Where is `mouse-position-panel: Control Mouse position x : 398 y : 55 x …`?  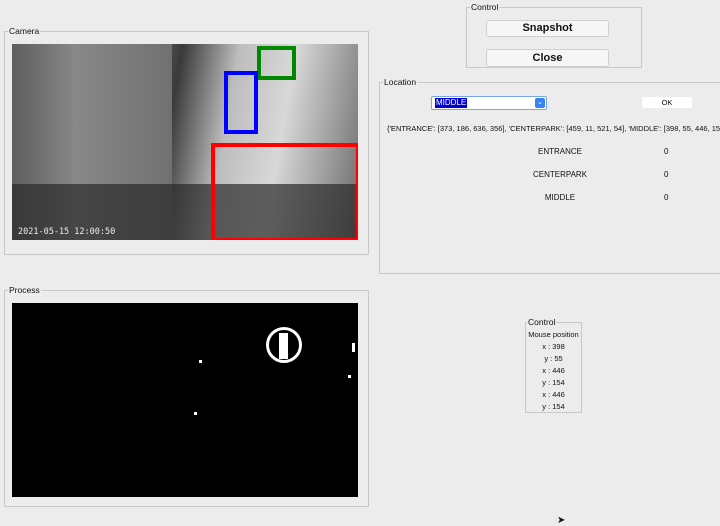
mouse-position-panel: Control Mouse position x : 398 y : 55 x … is located at coordinates (553, 365).